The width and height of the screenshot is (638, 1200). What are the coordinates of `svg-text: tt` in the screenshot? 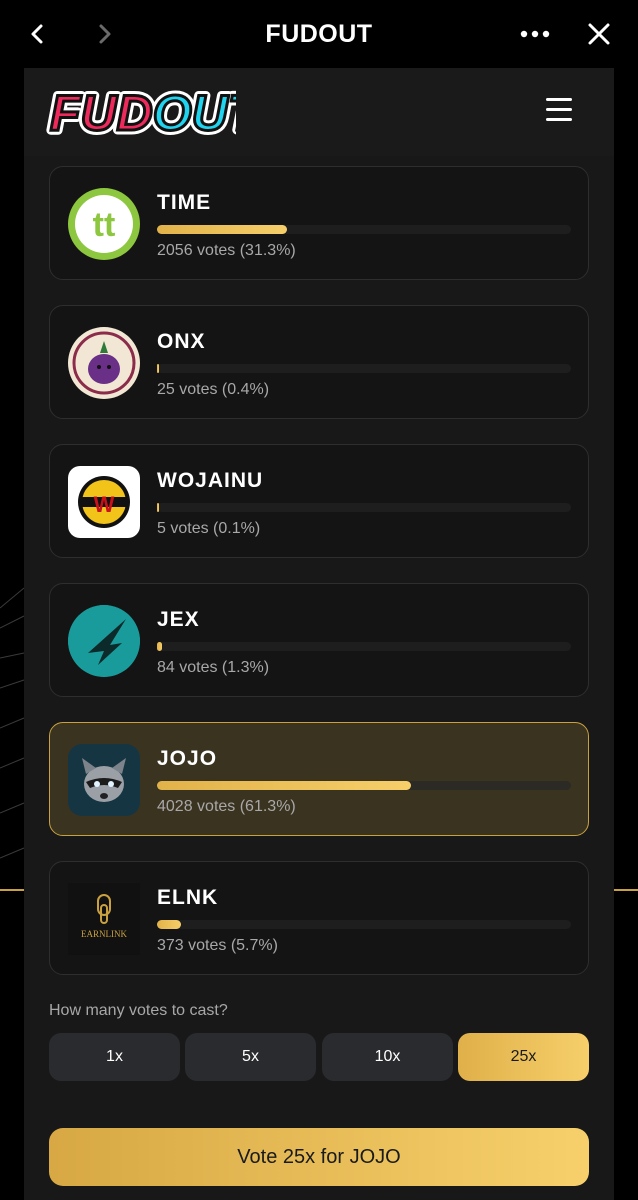 It's located at (104, 225).